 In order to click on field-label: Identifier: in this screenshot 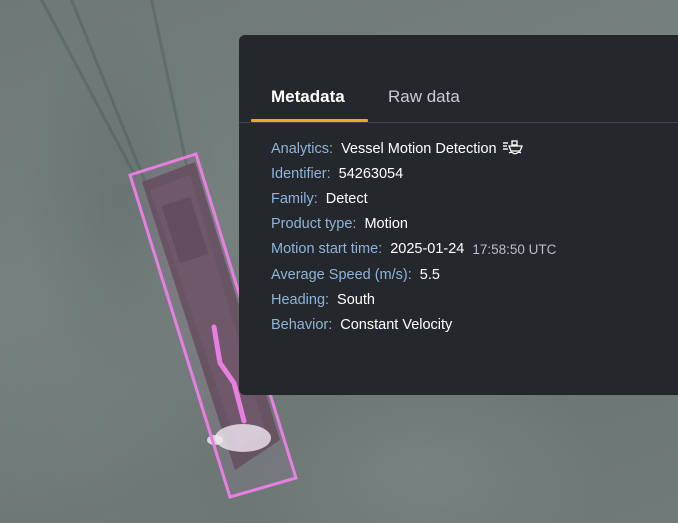, I will do `click(301, 173)`.